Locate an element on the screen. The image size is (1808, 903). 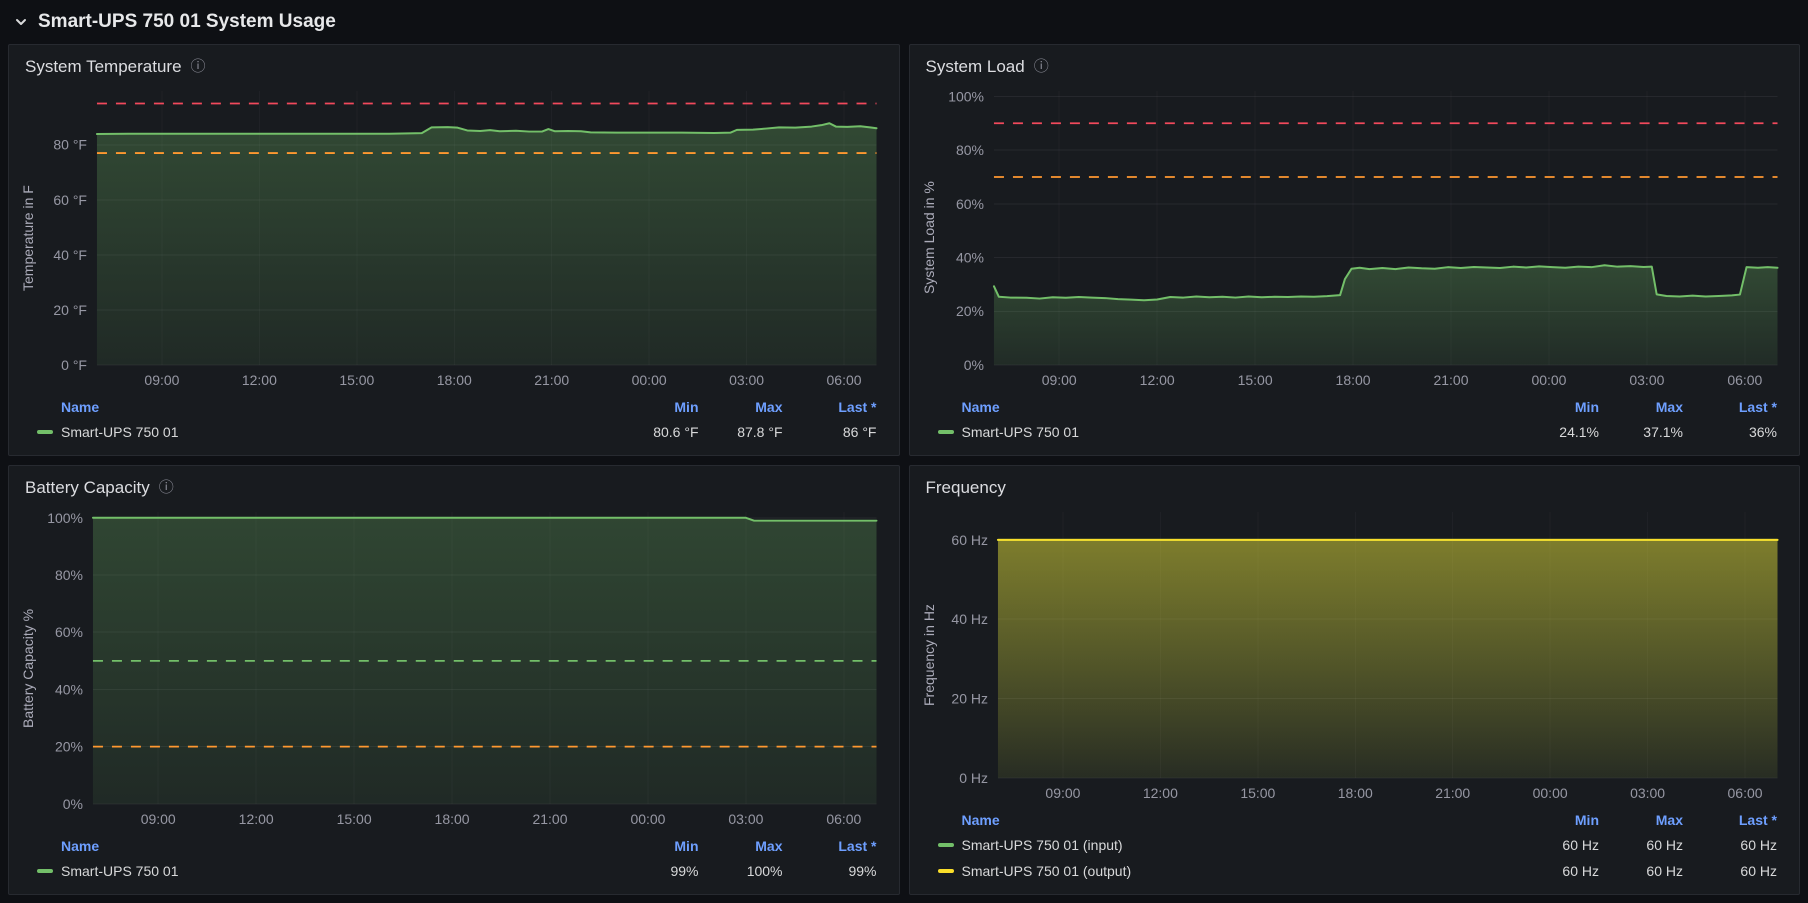
panel-title: System Load is located at coordinates (975, 67).